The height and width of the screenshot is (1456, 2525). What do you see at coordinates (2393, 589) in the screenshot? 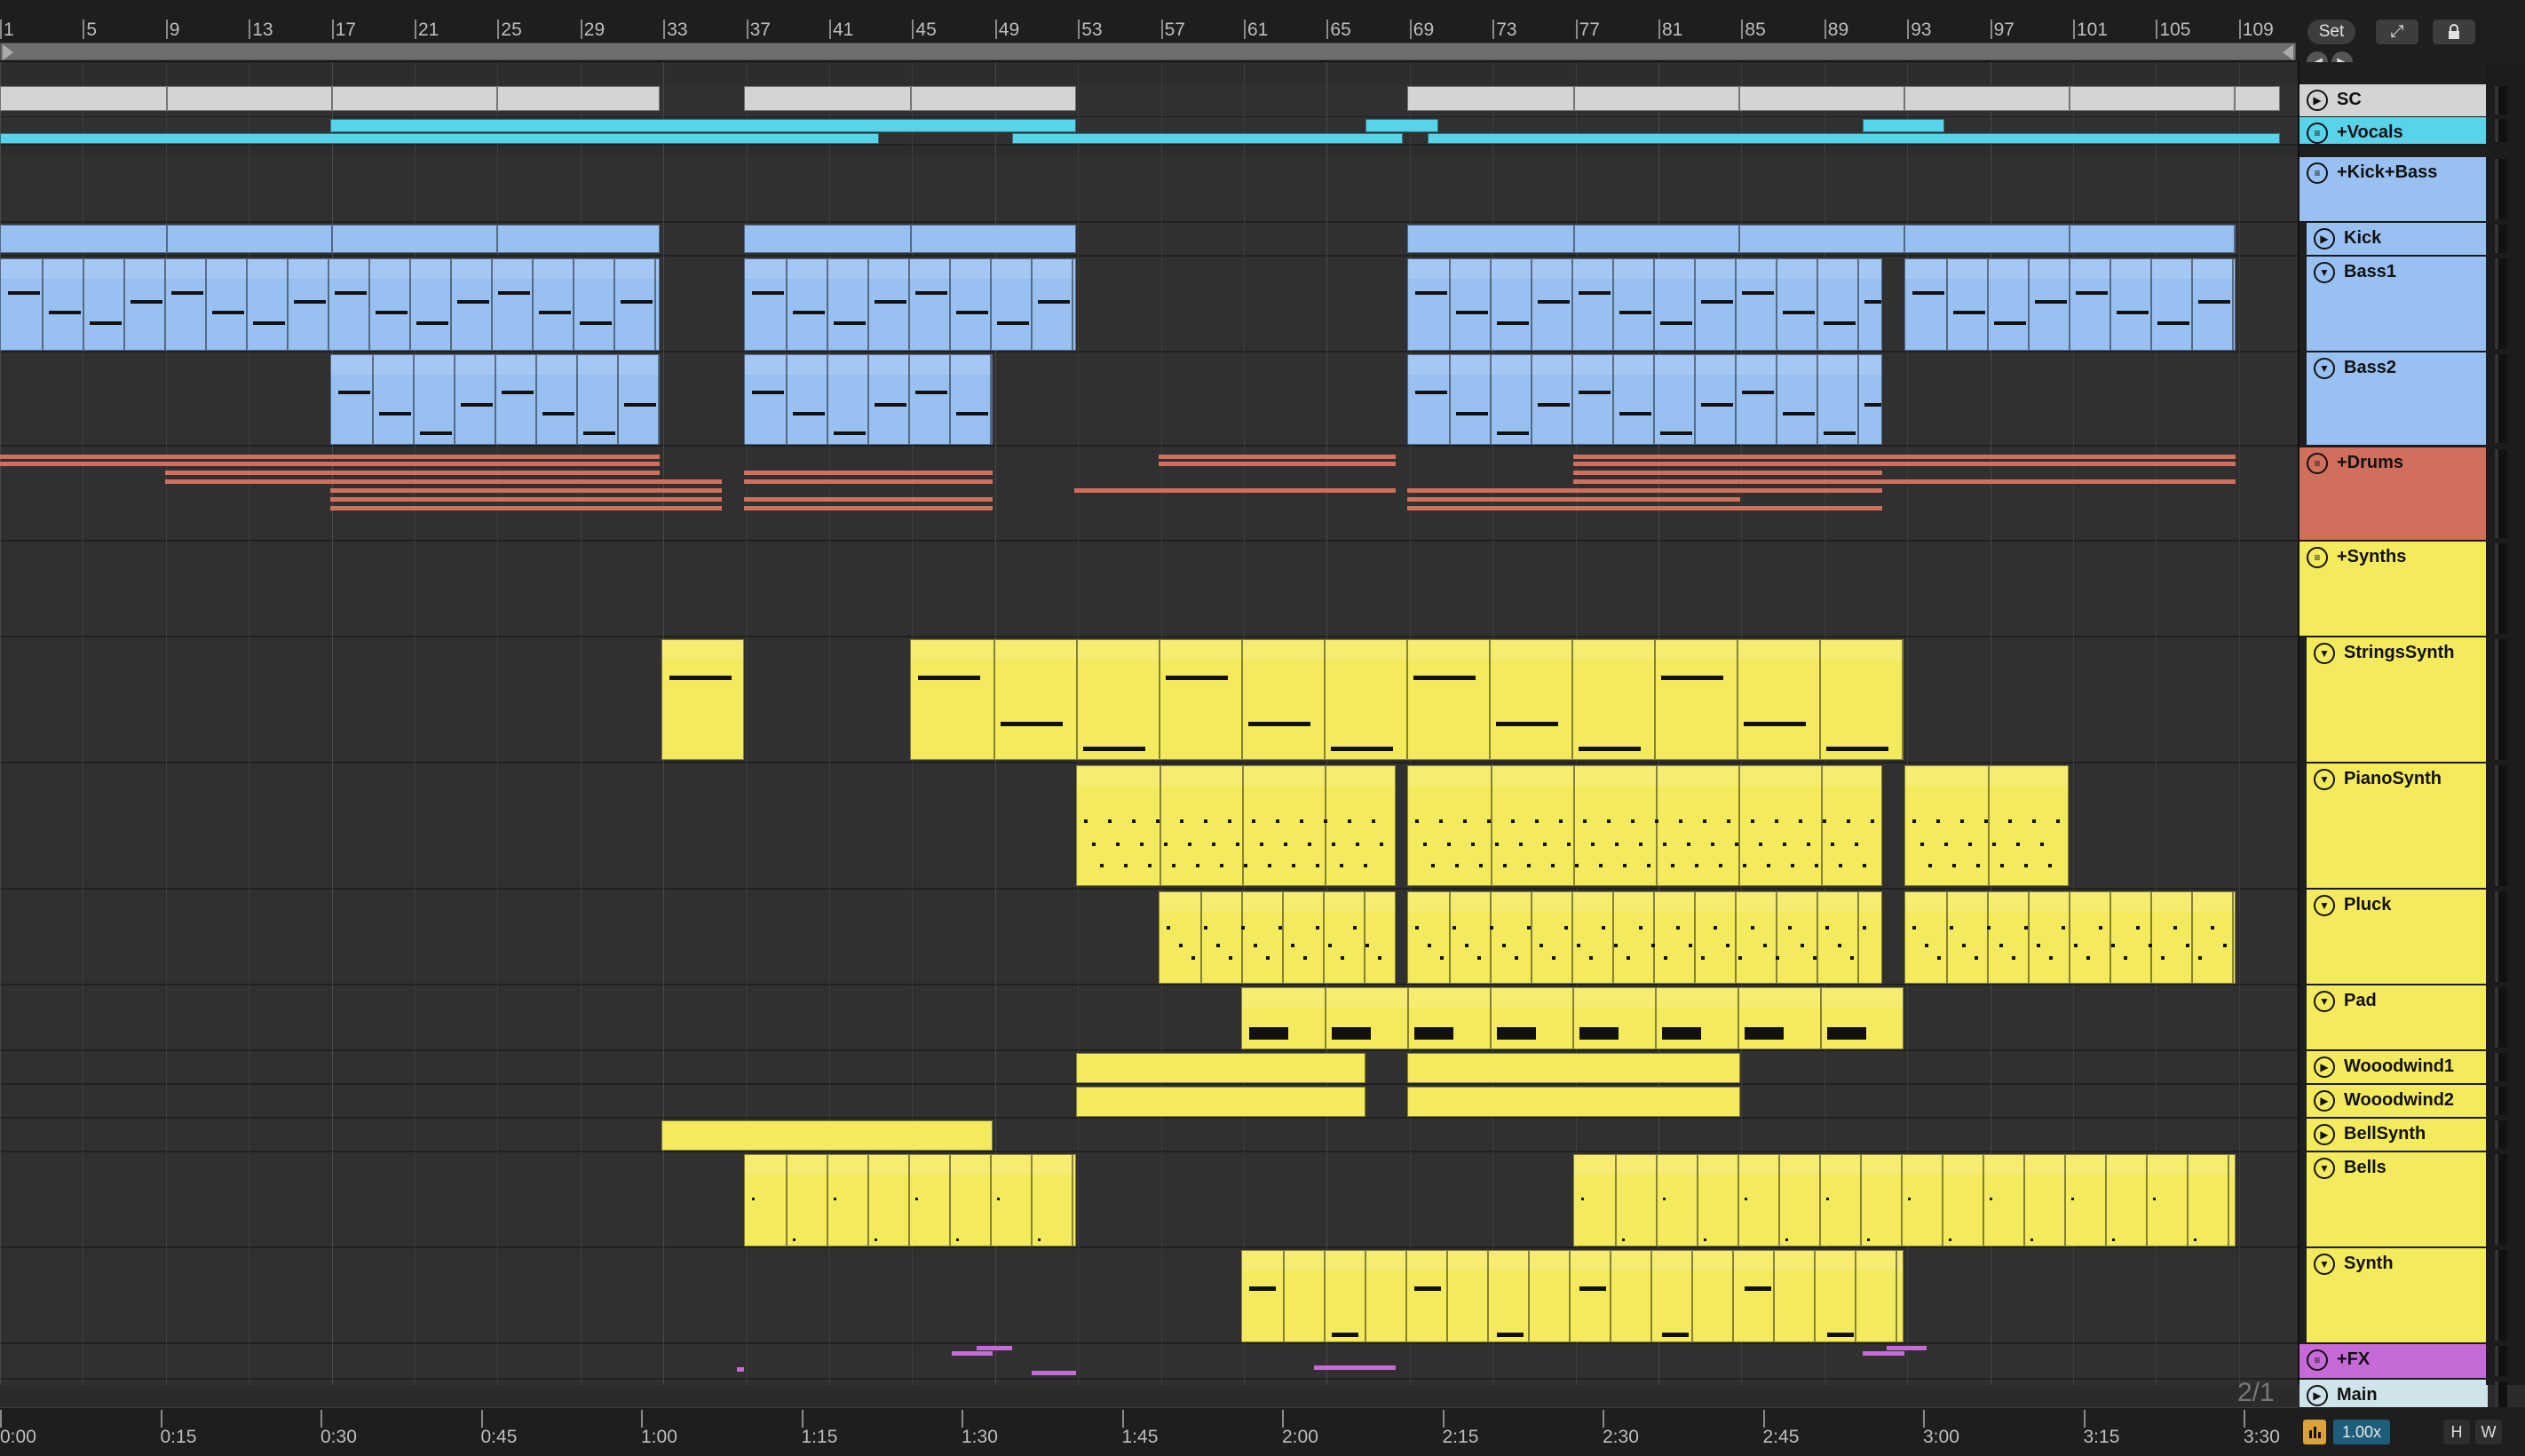
I see `track-header: ≡ +Synths` at bounding box center [2393, 589].